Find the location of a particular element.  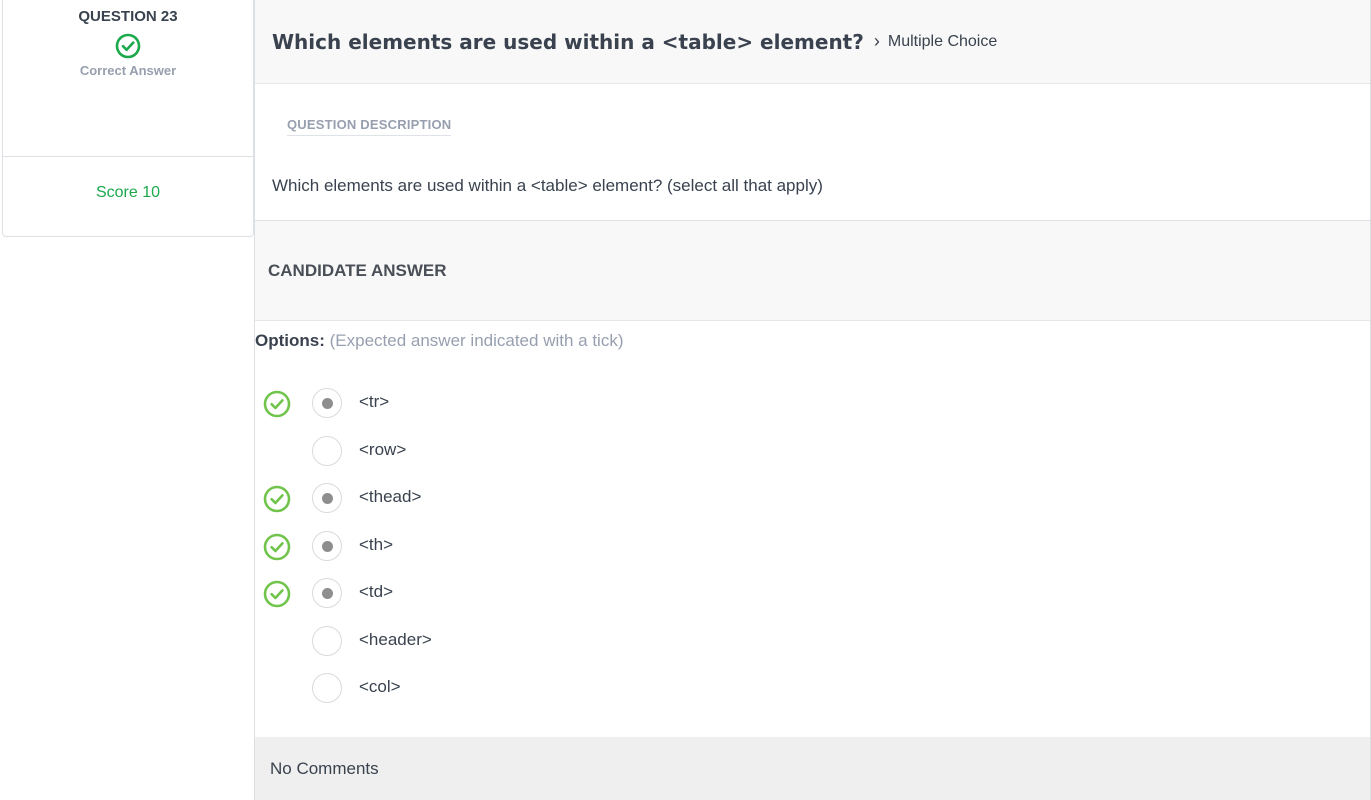

option-item: <td> is located at coordinates (555, 594).